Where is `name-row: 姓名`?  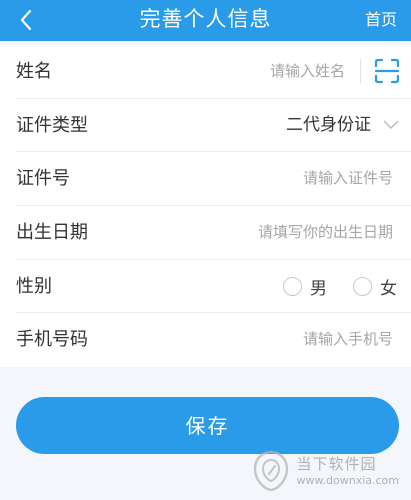 name-row: 姓名 is located at coordinates (213, 72).